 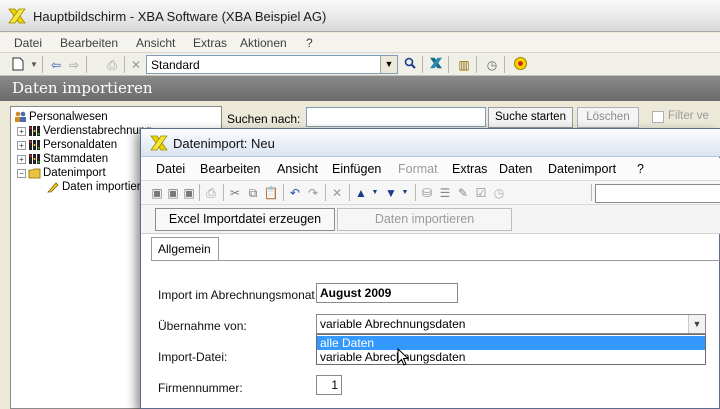 What do you see at coordinates (53, 187) in the screenshot?
I see `pen-icon` at bounding box center [53, 187].